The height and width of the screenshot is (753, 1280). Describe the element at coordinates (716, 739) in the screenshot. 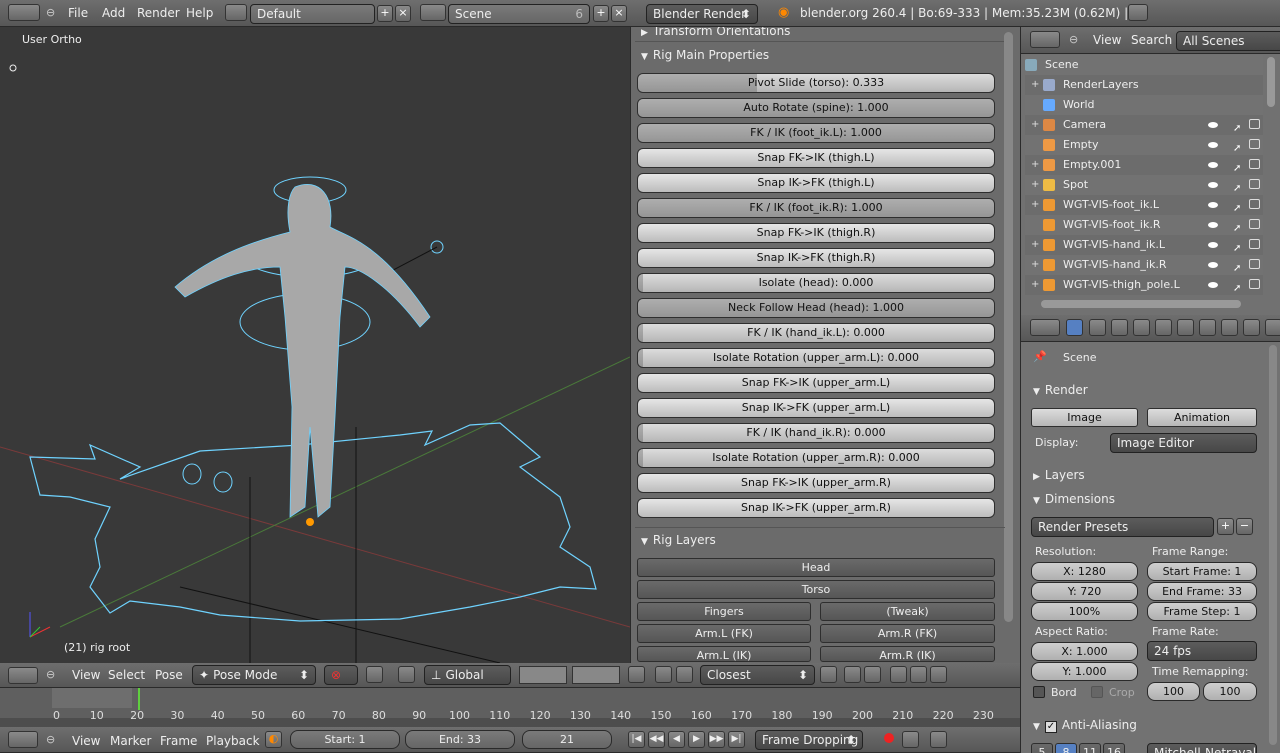

I see `jump-keyframe-forward-icon: ▶▶` at that location.